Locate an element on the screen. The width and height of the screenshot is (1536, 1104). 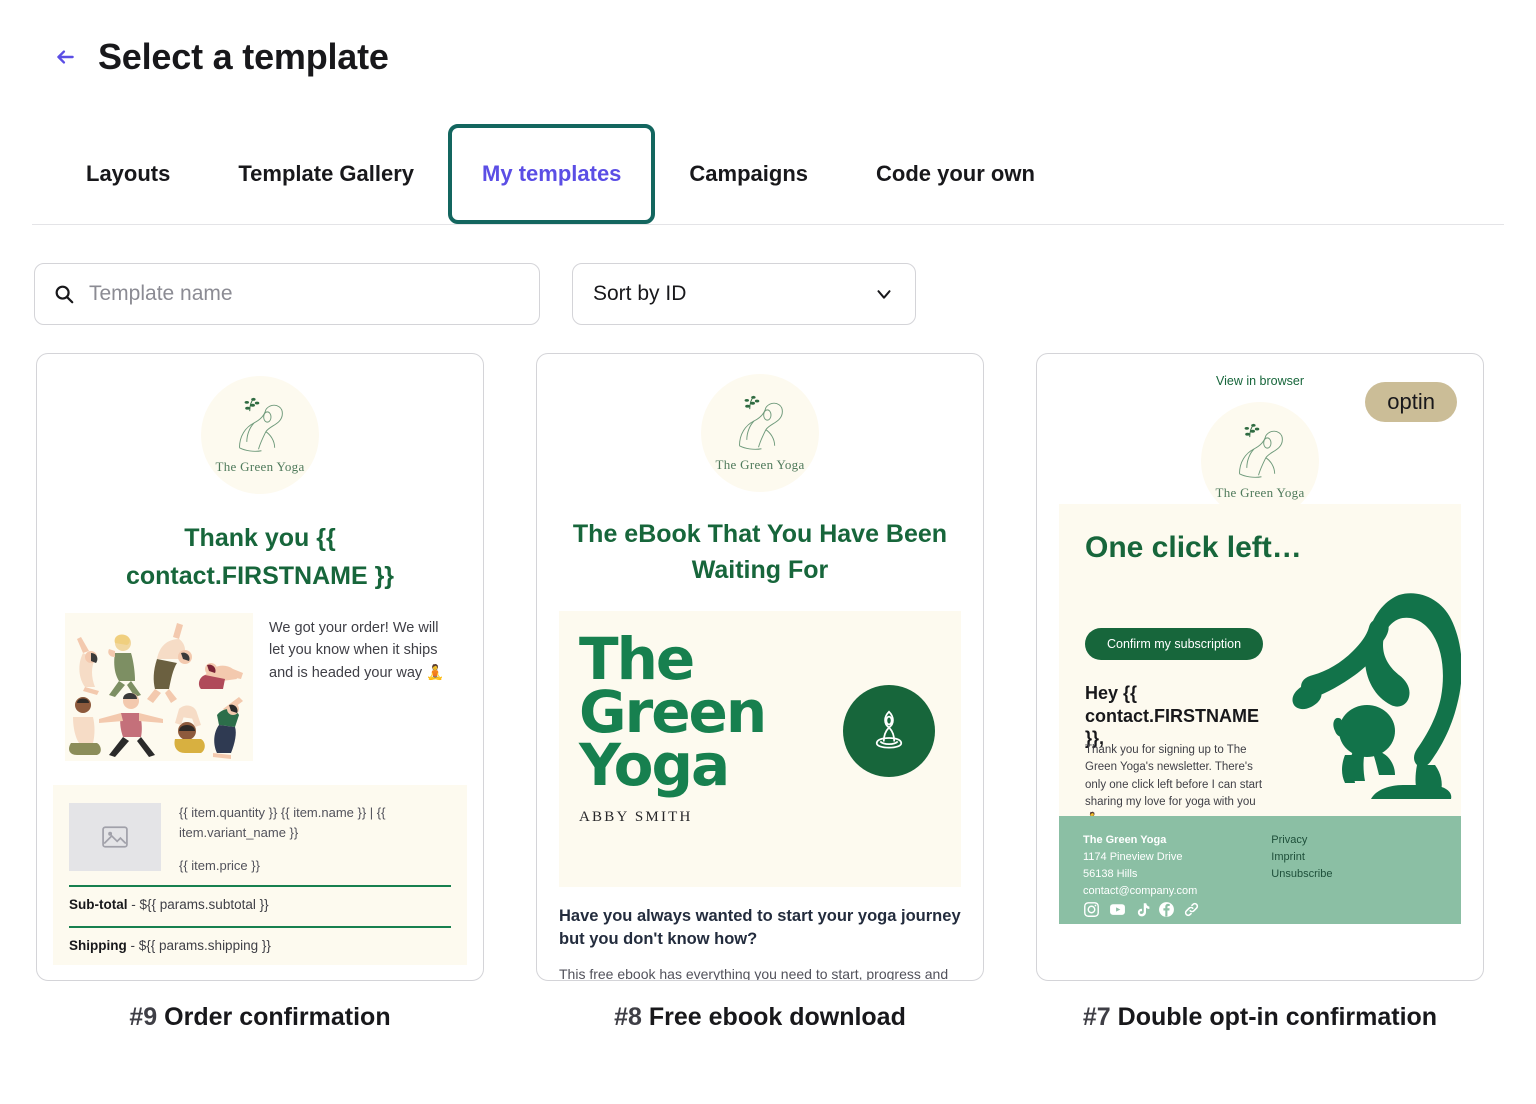
meditating-person-icon is located at coordinates (889, 730).